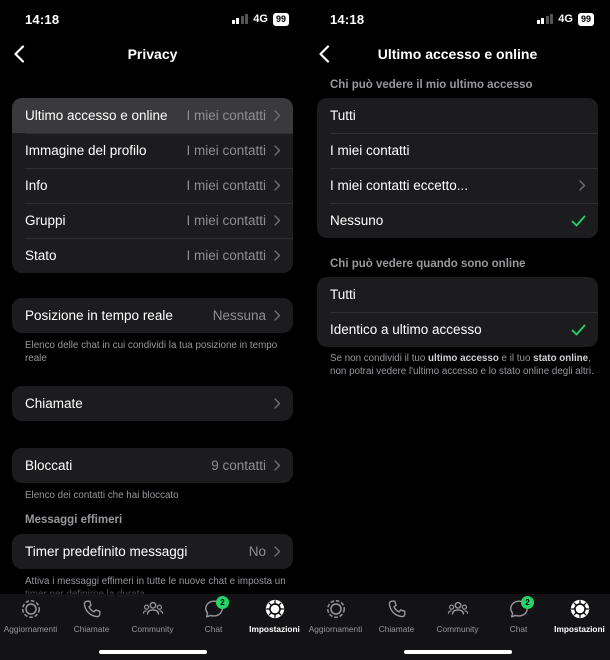 This screenshot has height=660, width=610. What do you see at coordinates (406, 329) in the screenshot?
I see `option-label: Identico a ultimo accesso` at bounding box center [406, 329].